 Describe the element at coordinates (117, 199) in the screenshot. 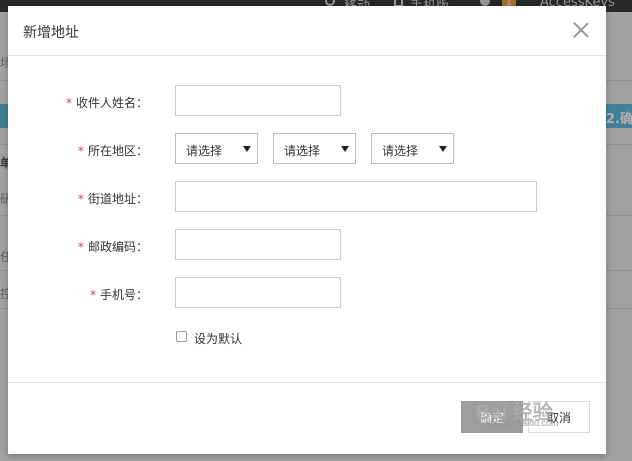

I see `street-address-label-text: 街道地址：` at that location.